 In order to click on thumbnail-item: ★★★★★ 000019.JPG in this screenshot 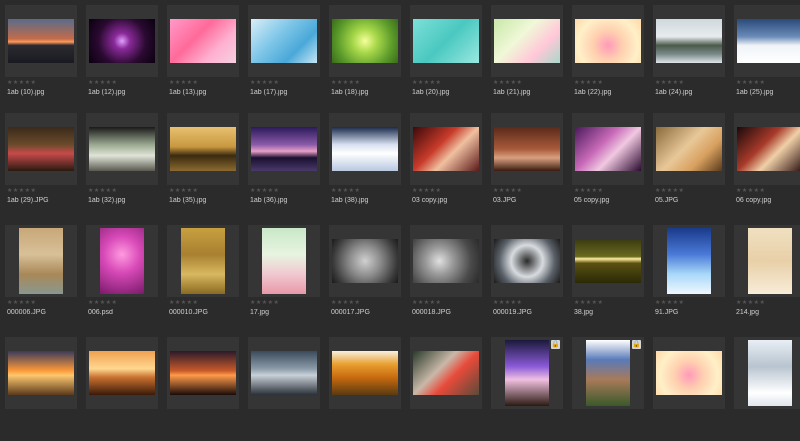, I will do `click(527, 277)`.